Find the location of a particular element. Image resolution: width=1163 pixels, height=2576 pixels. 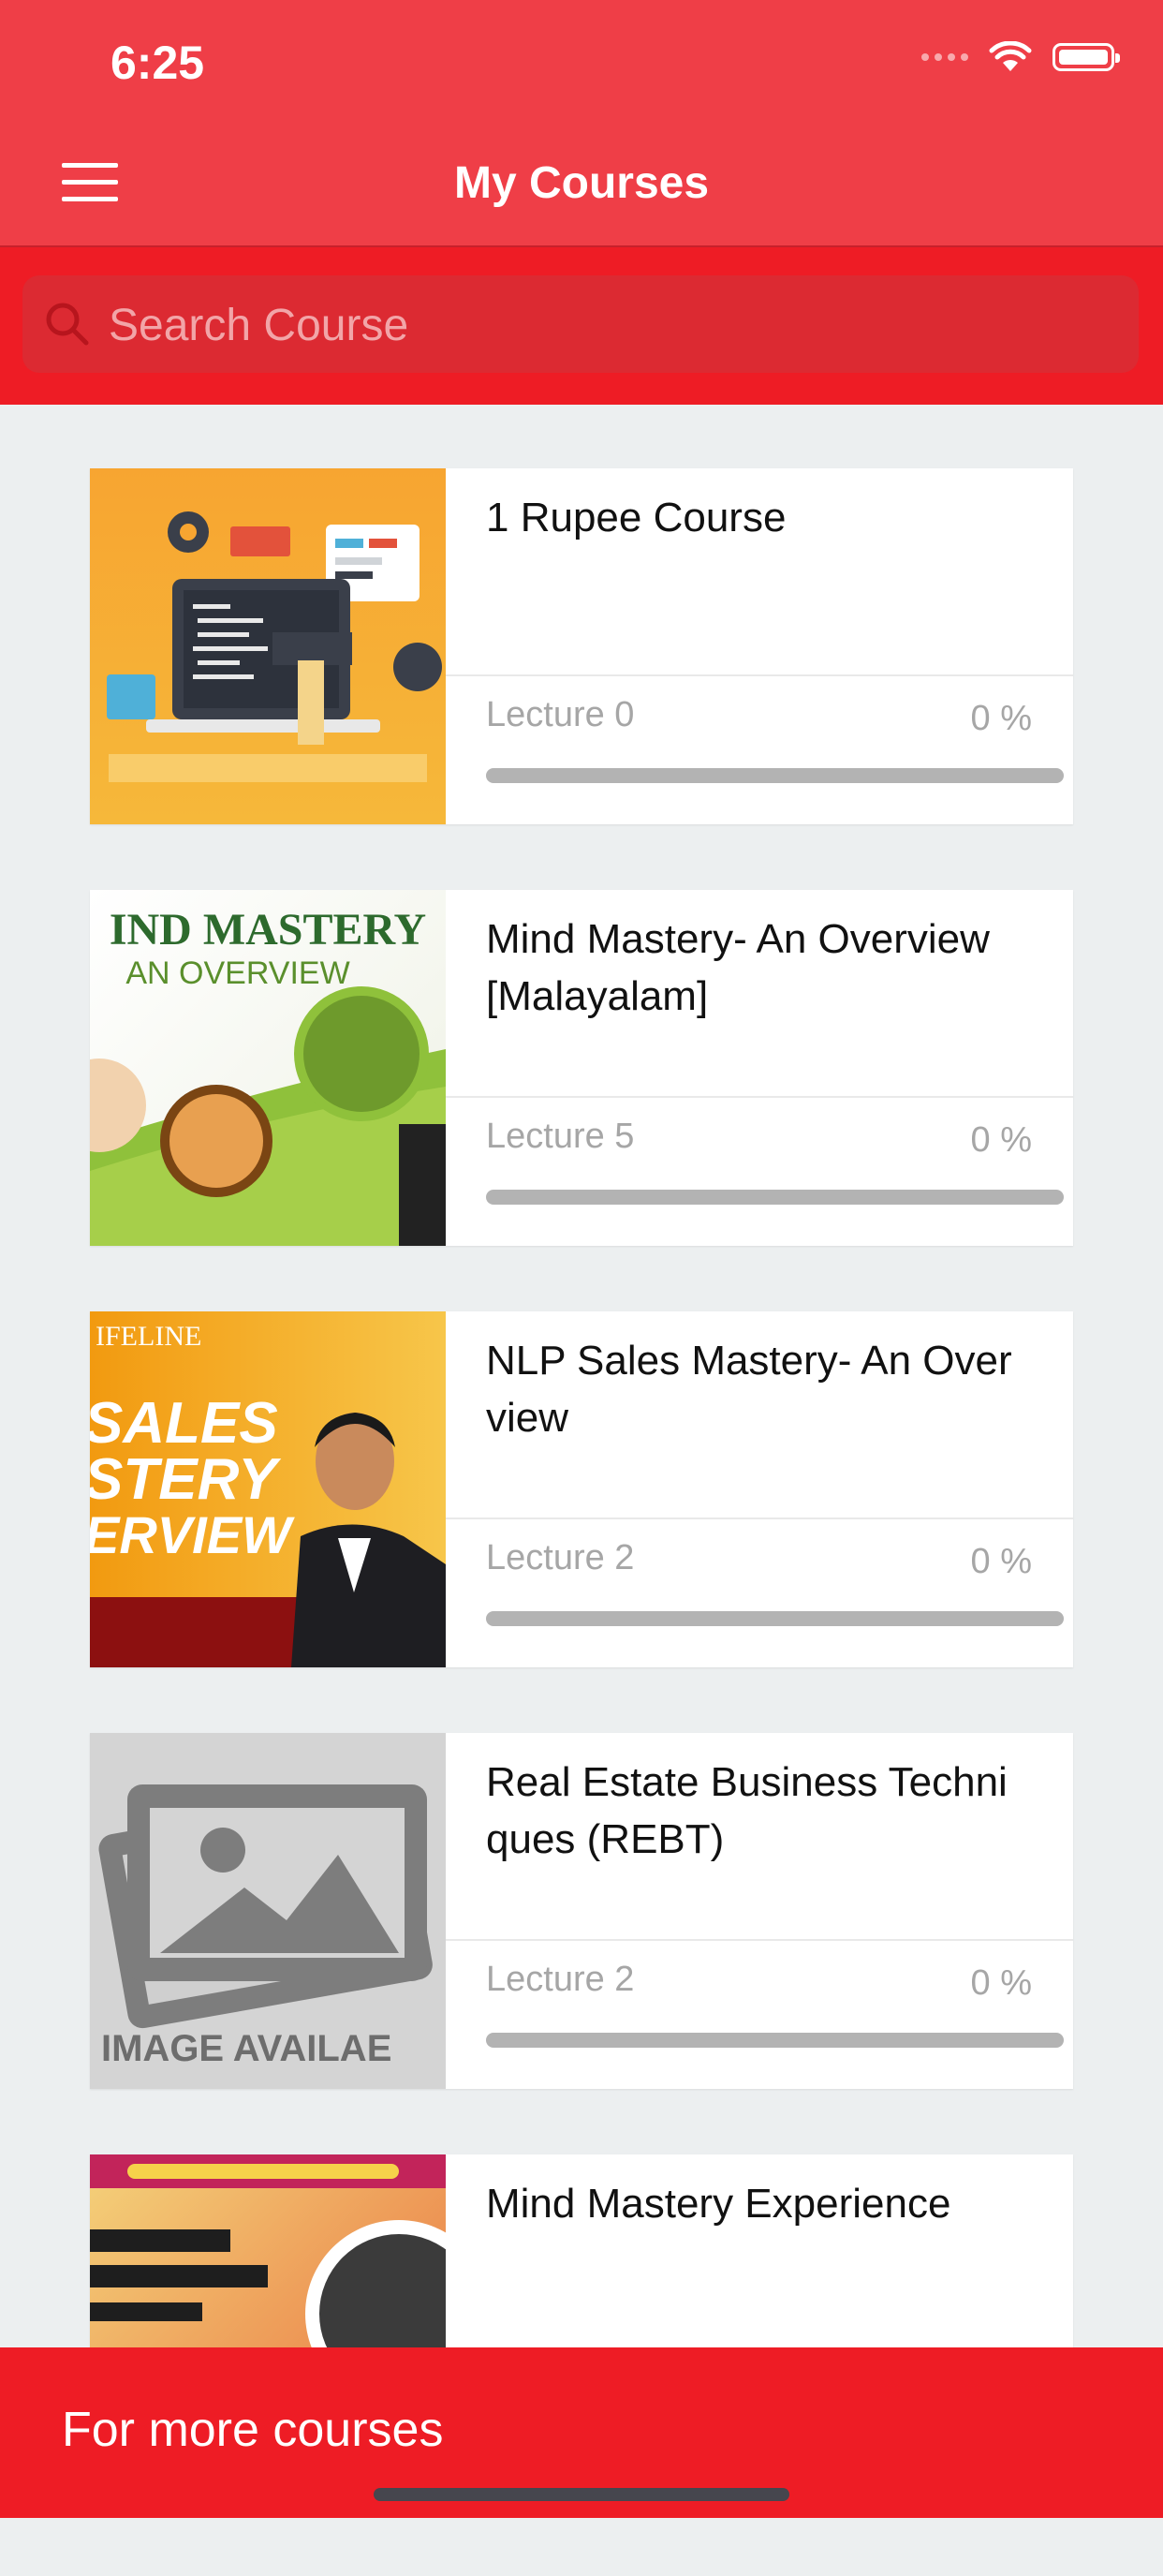

battery-icon is located at coordinates (1087, 57).